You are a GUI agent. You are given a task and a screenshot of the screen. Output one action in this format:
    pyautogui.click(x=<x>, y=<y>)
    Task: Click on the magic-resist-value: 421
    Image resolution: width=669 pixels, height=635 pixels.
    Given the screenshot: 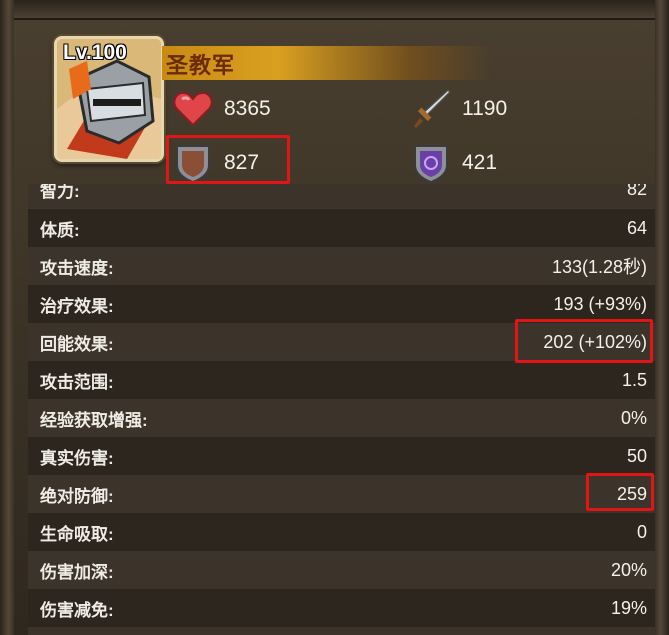 What is the action you would take?
    pyautogui.click(x=480, y=162)
    